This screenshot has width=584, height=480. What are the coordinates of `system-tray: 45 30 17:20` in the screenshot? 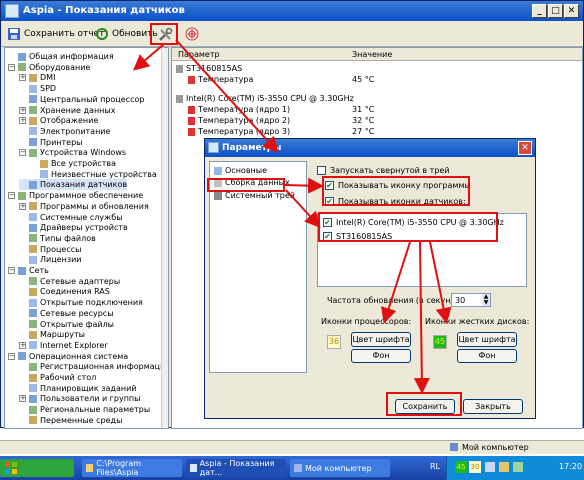 It's located at (515, 468).